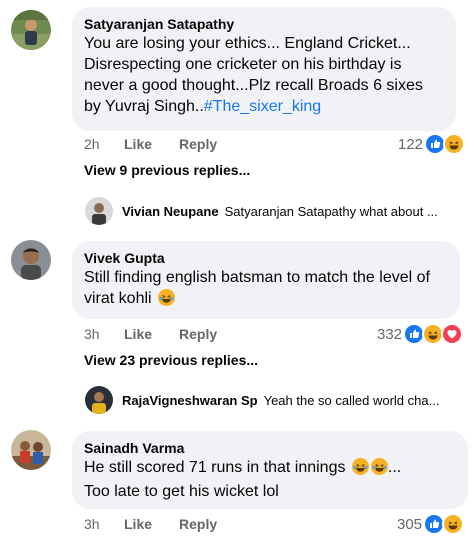 The height and width of the screenshot is (536, 474). What do you see at coordinates (215, 467) in the screenshot?
I see `comment-text-line1: He still scored 71 runs in that innings` at bounding box center [215, 467].